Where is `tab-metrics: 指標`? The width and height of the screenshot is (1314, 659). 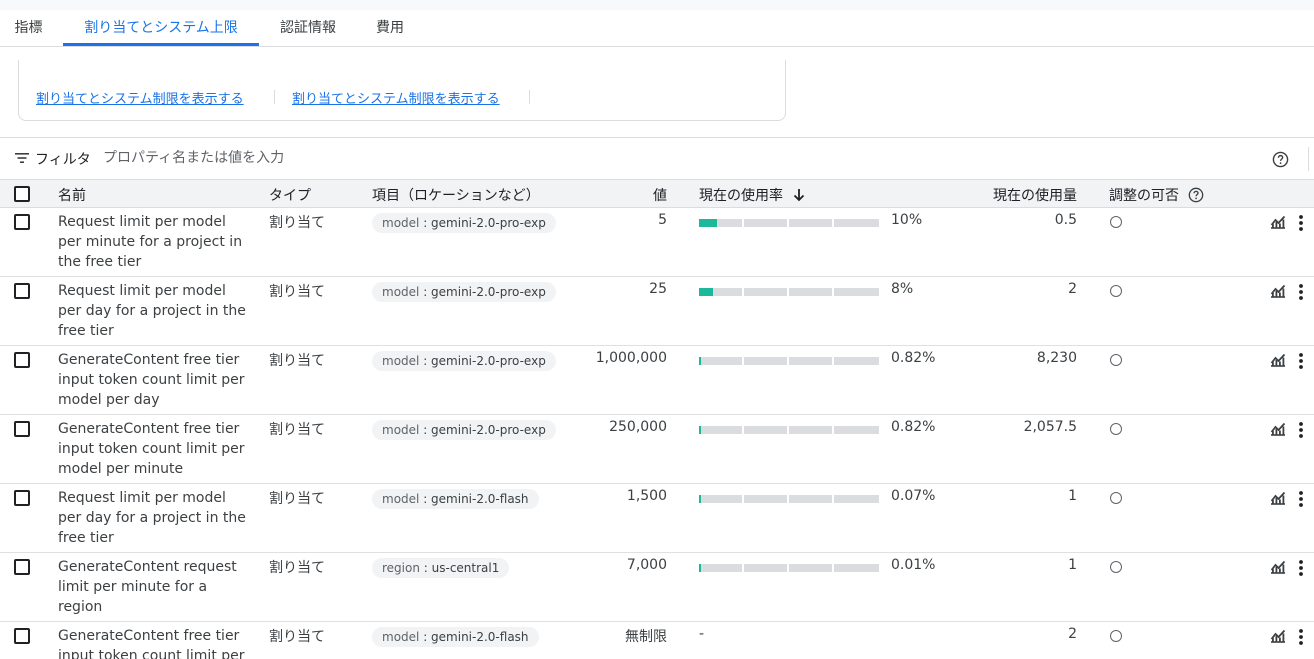
tab-metrics: 指標 is located at coordinates (28, 28).